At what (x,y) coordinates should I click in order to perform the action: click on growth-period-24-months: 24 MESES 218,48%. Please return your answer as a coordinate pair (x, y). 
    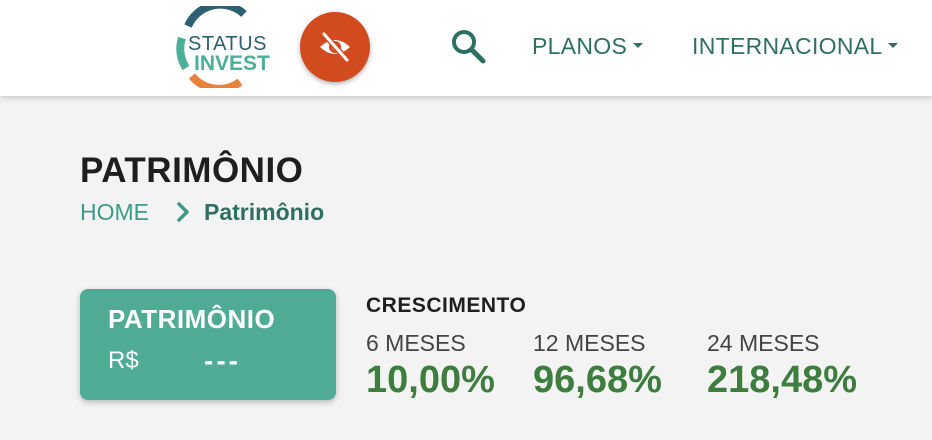
    Looking at the image, I should click on (782, 366).